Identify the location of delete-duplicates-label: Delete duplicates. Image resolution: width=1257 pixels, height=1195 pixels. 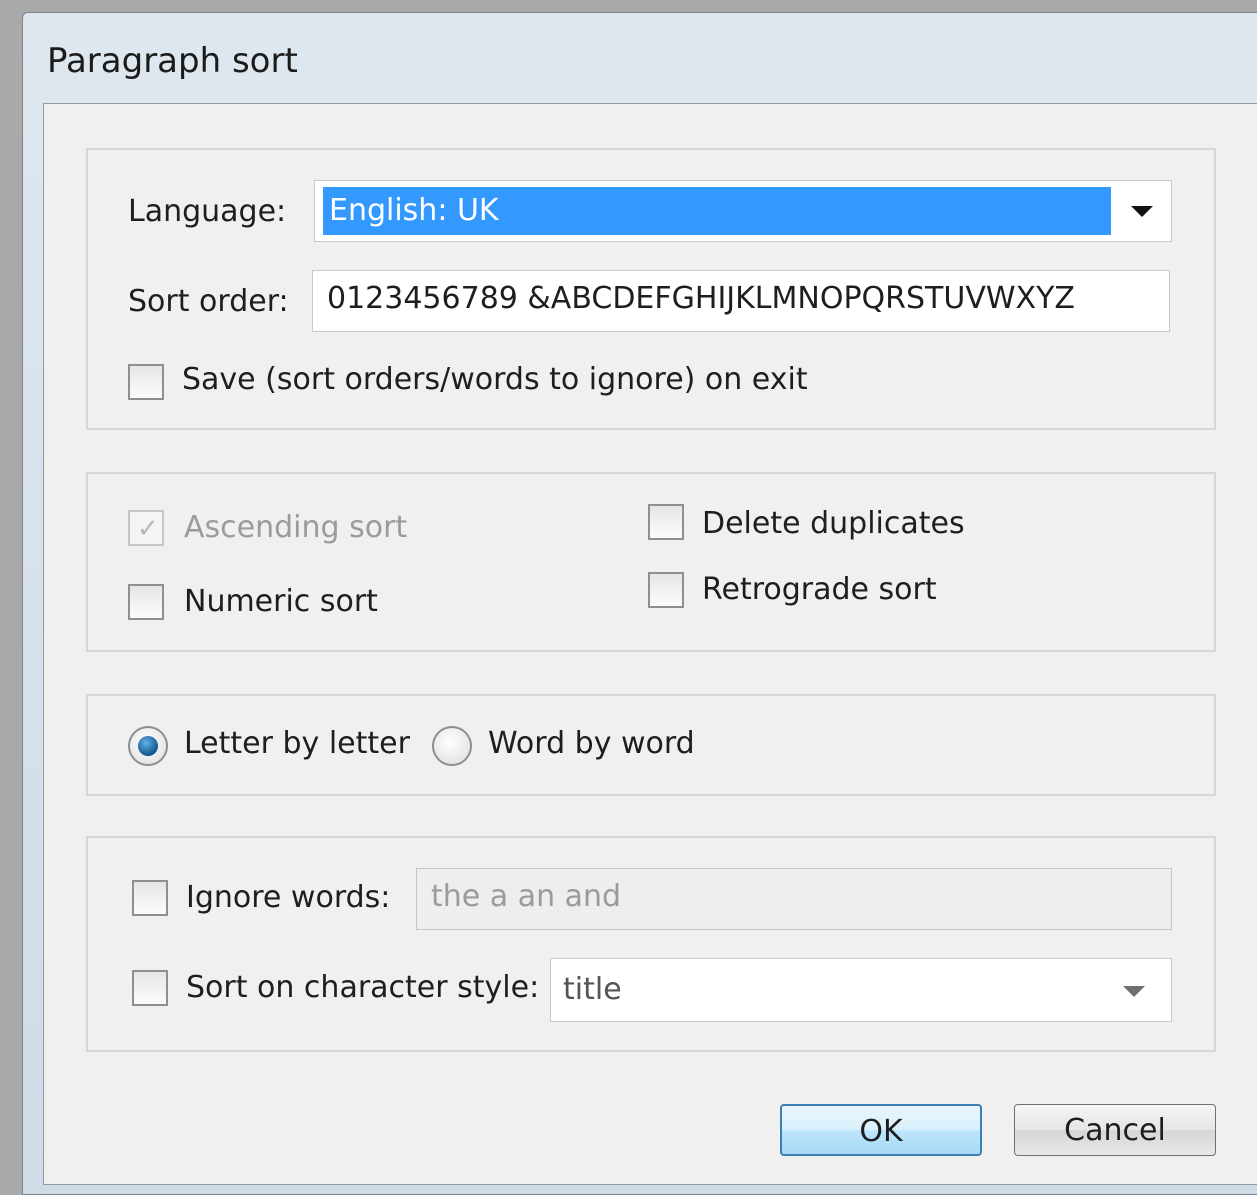
(833, 523).